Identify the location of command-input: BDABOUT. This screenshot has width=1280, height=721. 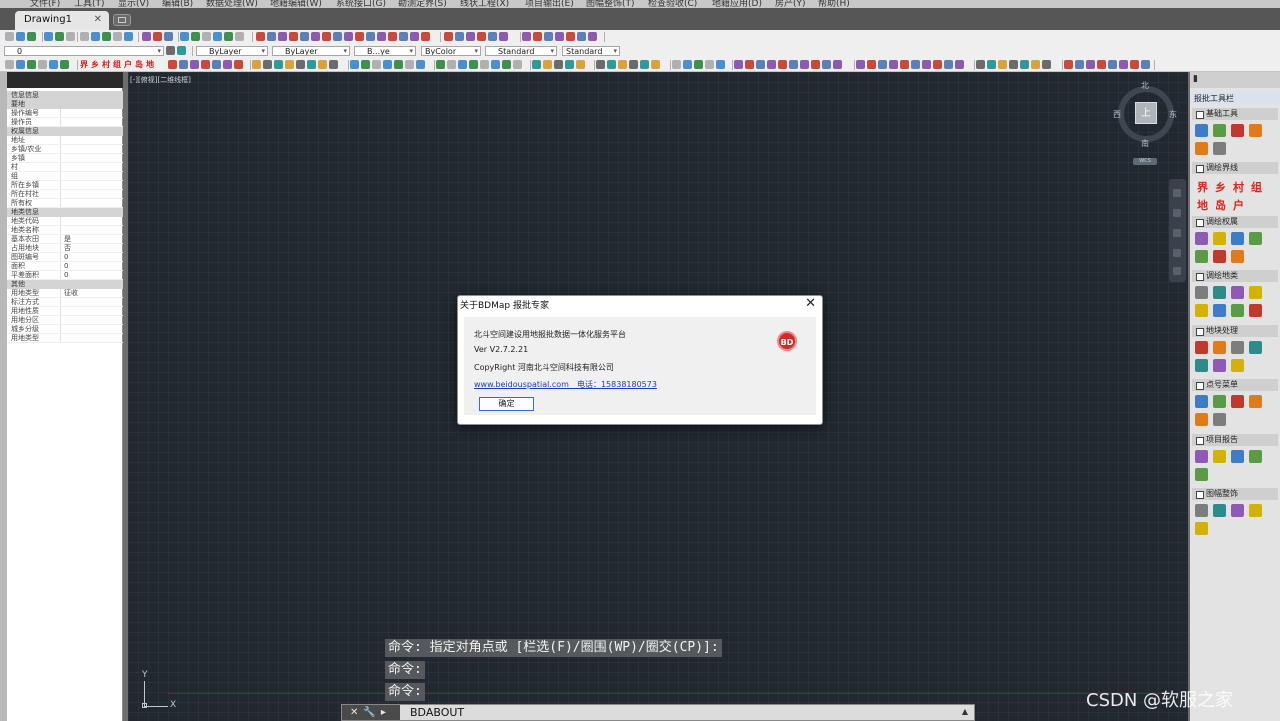
(437, 712).